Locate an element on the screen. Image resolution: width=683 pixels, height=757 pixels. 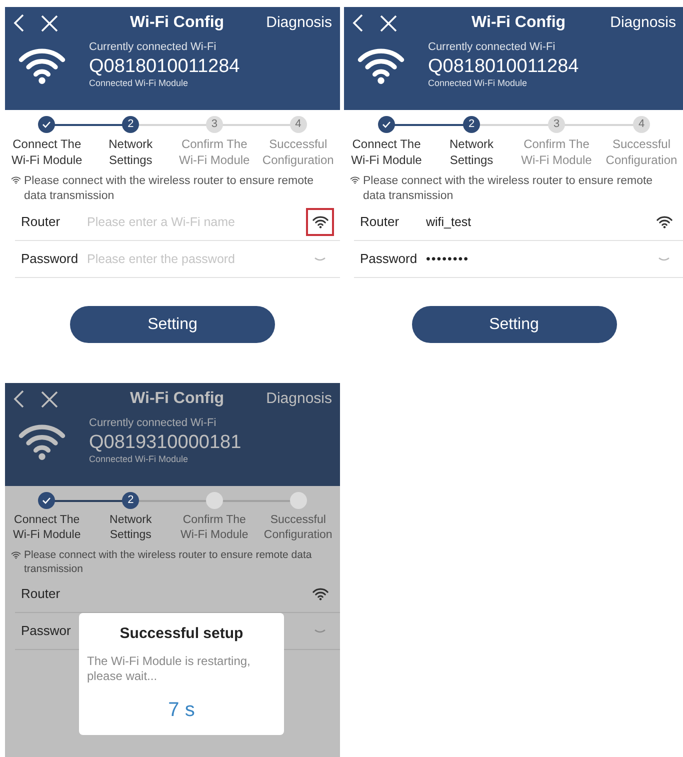
text-field: wifi_test is located at coordinates (539, 222).